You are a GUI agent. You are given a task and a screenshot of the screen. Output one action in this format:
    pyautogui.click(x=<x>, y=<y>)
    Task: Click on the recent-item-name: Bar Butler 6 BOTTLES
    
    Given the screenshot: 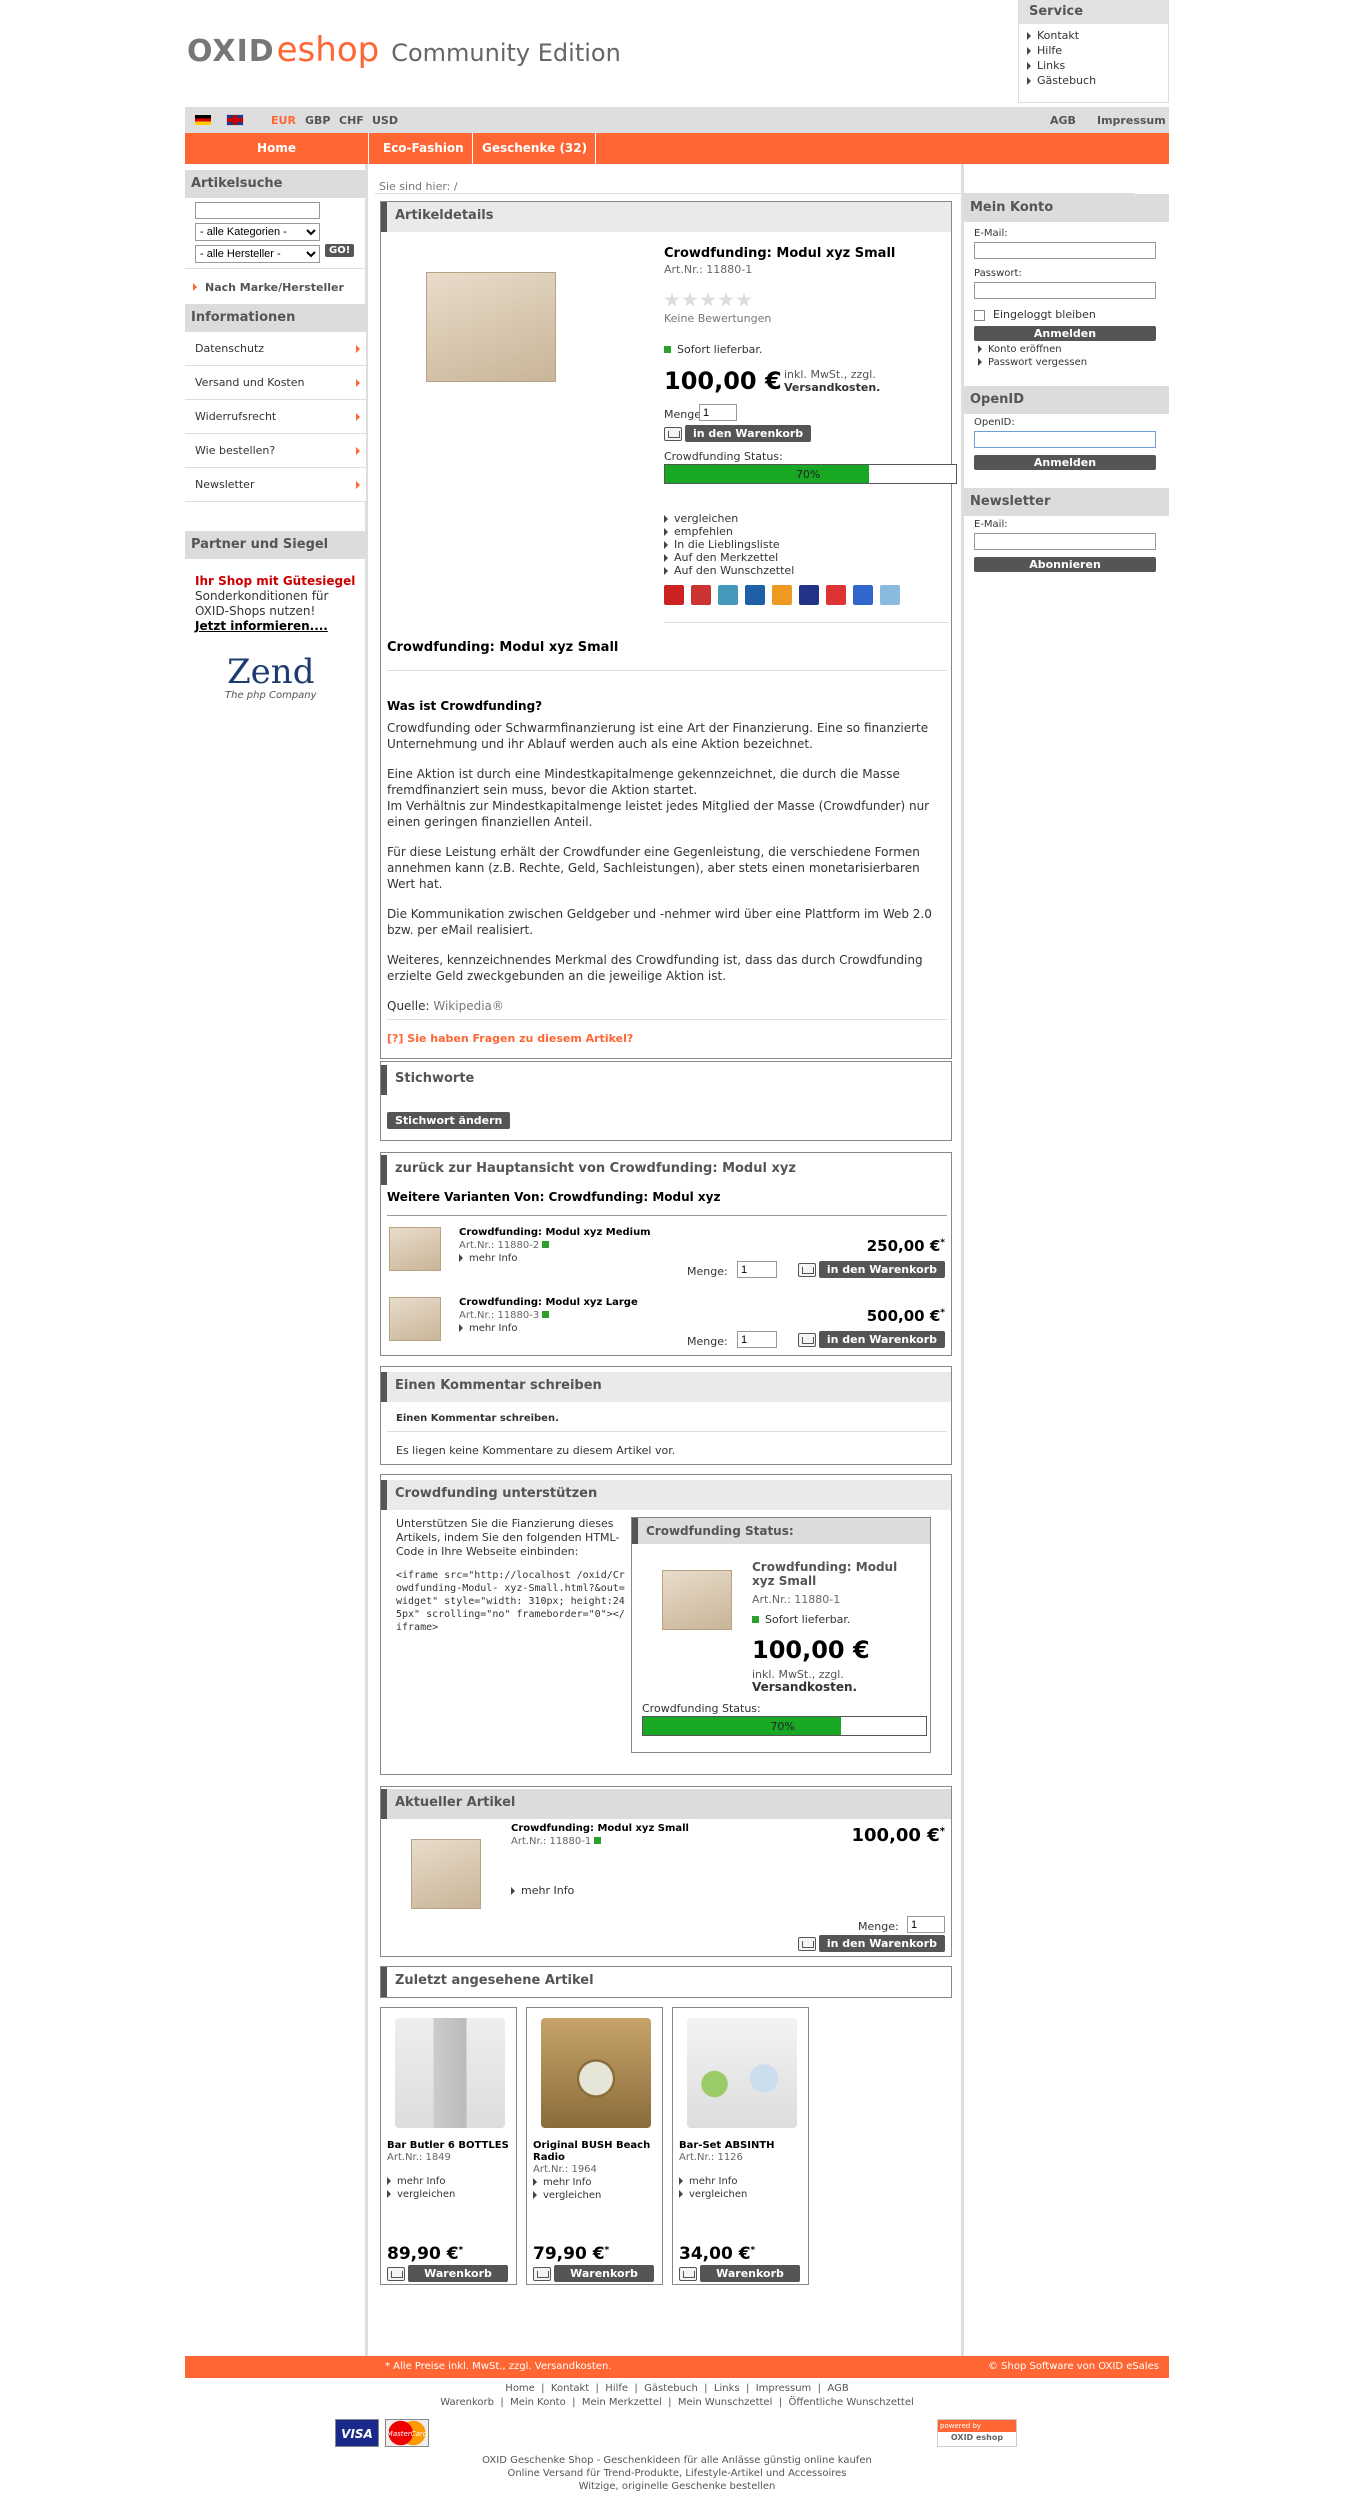 What is the action you would take?
    pyautogui.click(x=449, y=2146)
    